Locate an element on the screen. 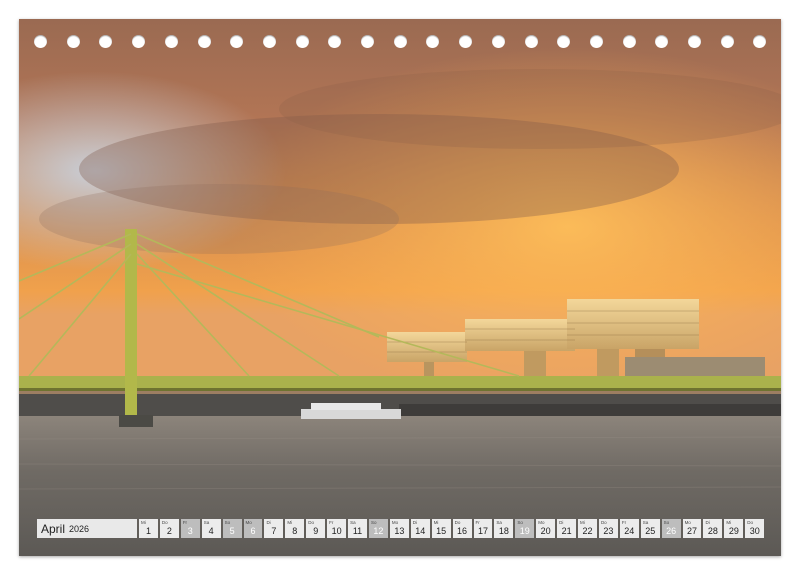  day-number: 25 is located at coordinates (650, 531).